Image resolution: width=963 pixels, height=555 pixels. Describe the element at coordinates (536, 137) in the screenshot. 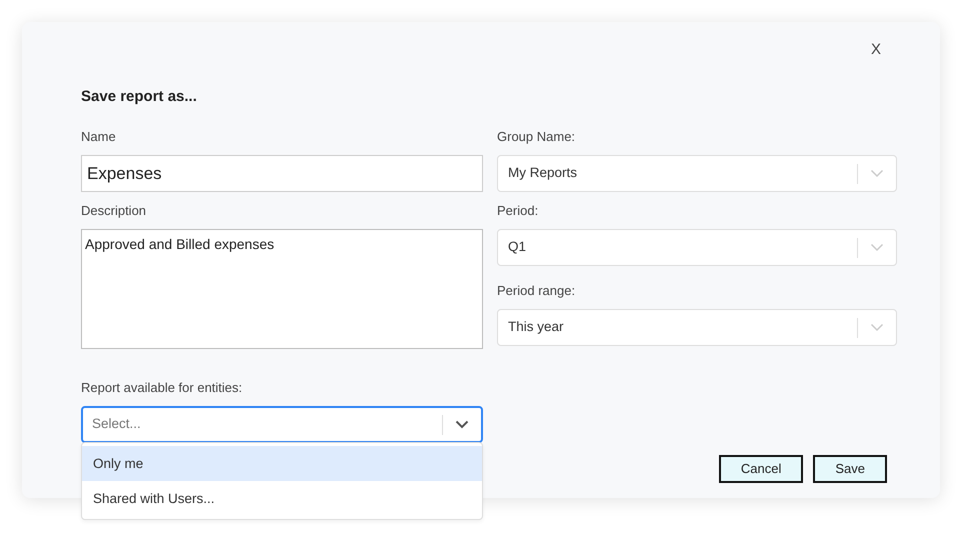

I see `field-label: Group Name:` at that location.